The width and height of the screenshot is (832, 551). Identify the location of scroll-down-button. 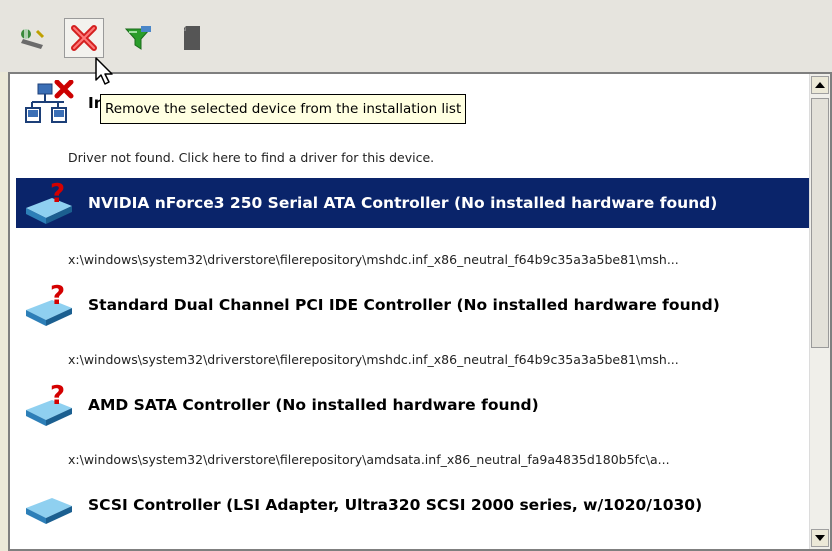
(820, 538).